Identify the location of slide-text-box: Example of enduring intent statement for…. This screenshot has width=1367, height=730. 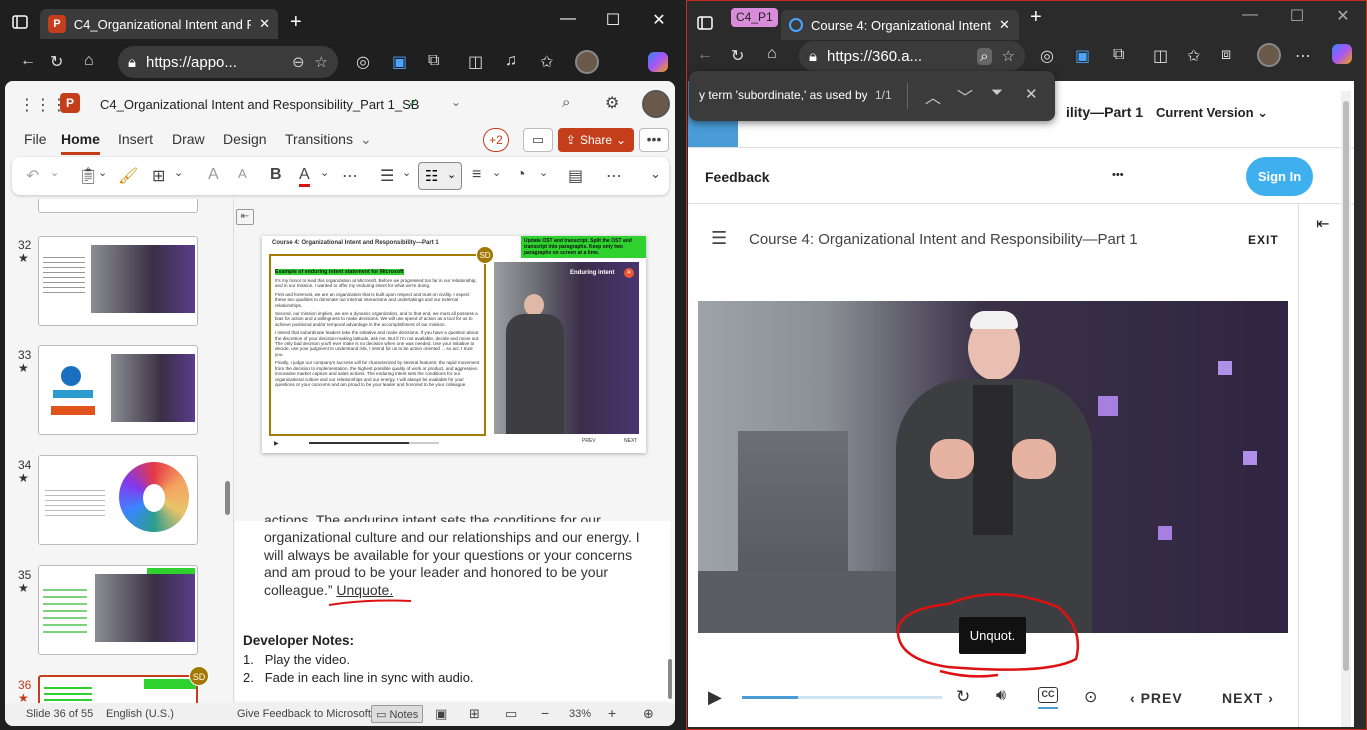
(377, 345).